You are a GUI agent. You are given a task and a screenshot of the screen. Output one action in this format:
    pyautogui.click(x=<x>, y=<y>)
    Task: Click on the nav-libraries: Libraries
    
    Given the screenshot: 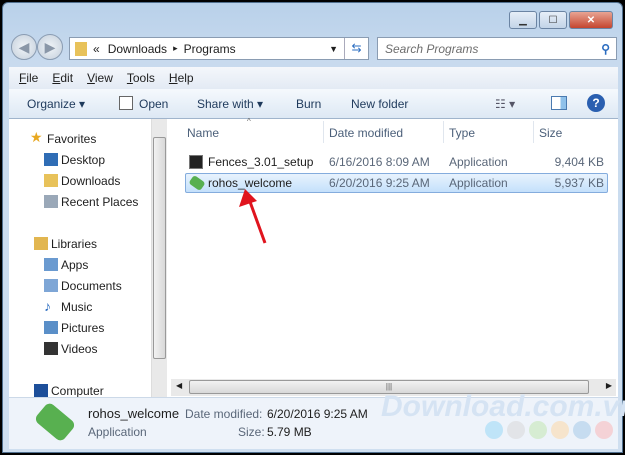 What is the action you would take?
    pyautogui.click(x=66, y=244)
    